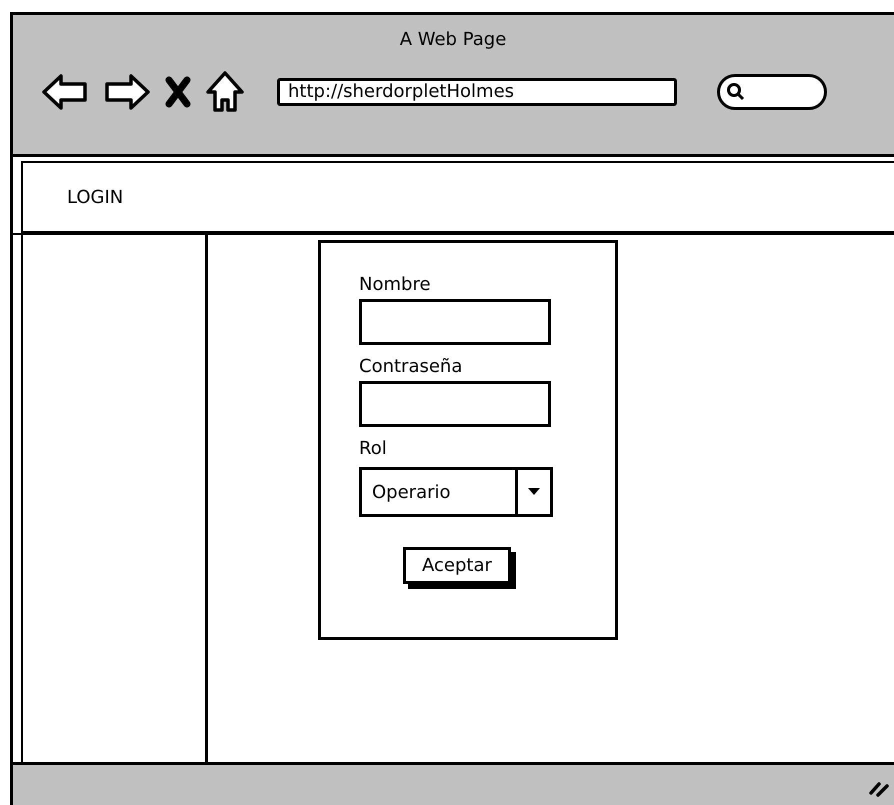 The height and width of the screenshot is (805, 894). I want to click on home-icon, so click(225, 92).